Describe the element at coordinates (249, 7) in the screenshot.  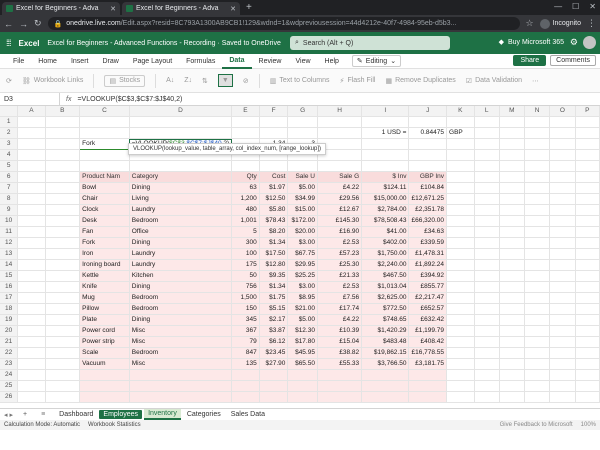
I see `new-tab-icon: +` at that location.